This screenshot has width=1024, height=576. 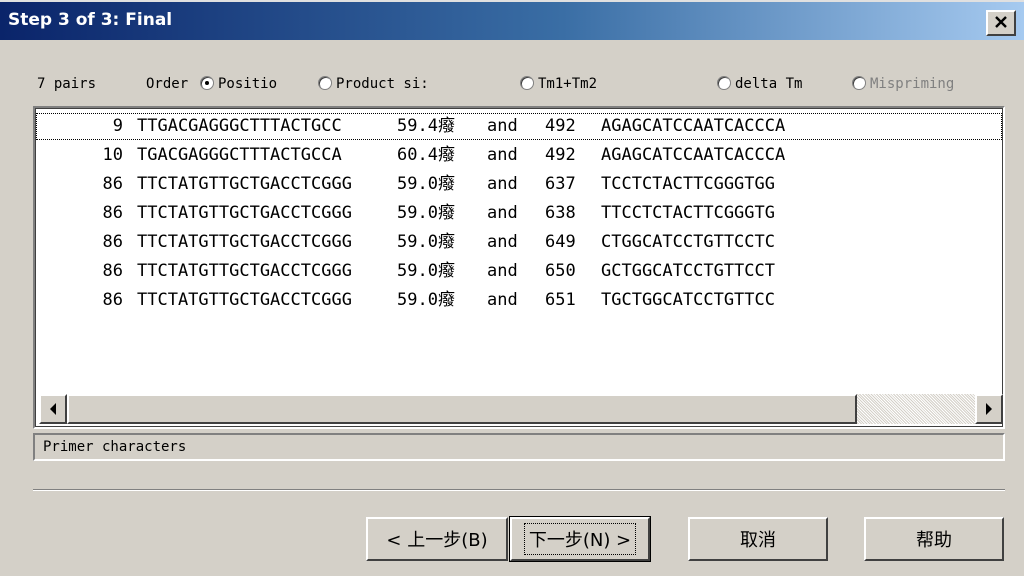 What do you see at coordinates (426, 126) in the screenshot?
I see `cell-tm: 59.4癈` at bounding box center [426, 126].